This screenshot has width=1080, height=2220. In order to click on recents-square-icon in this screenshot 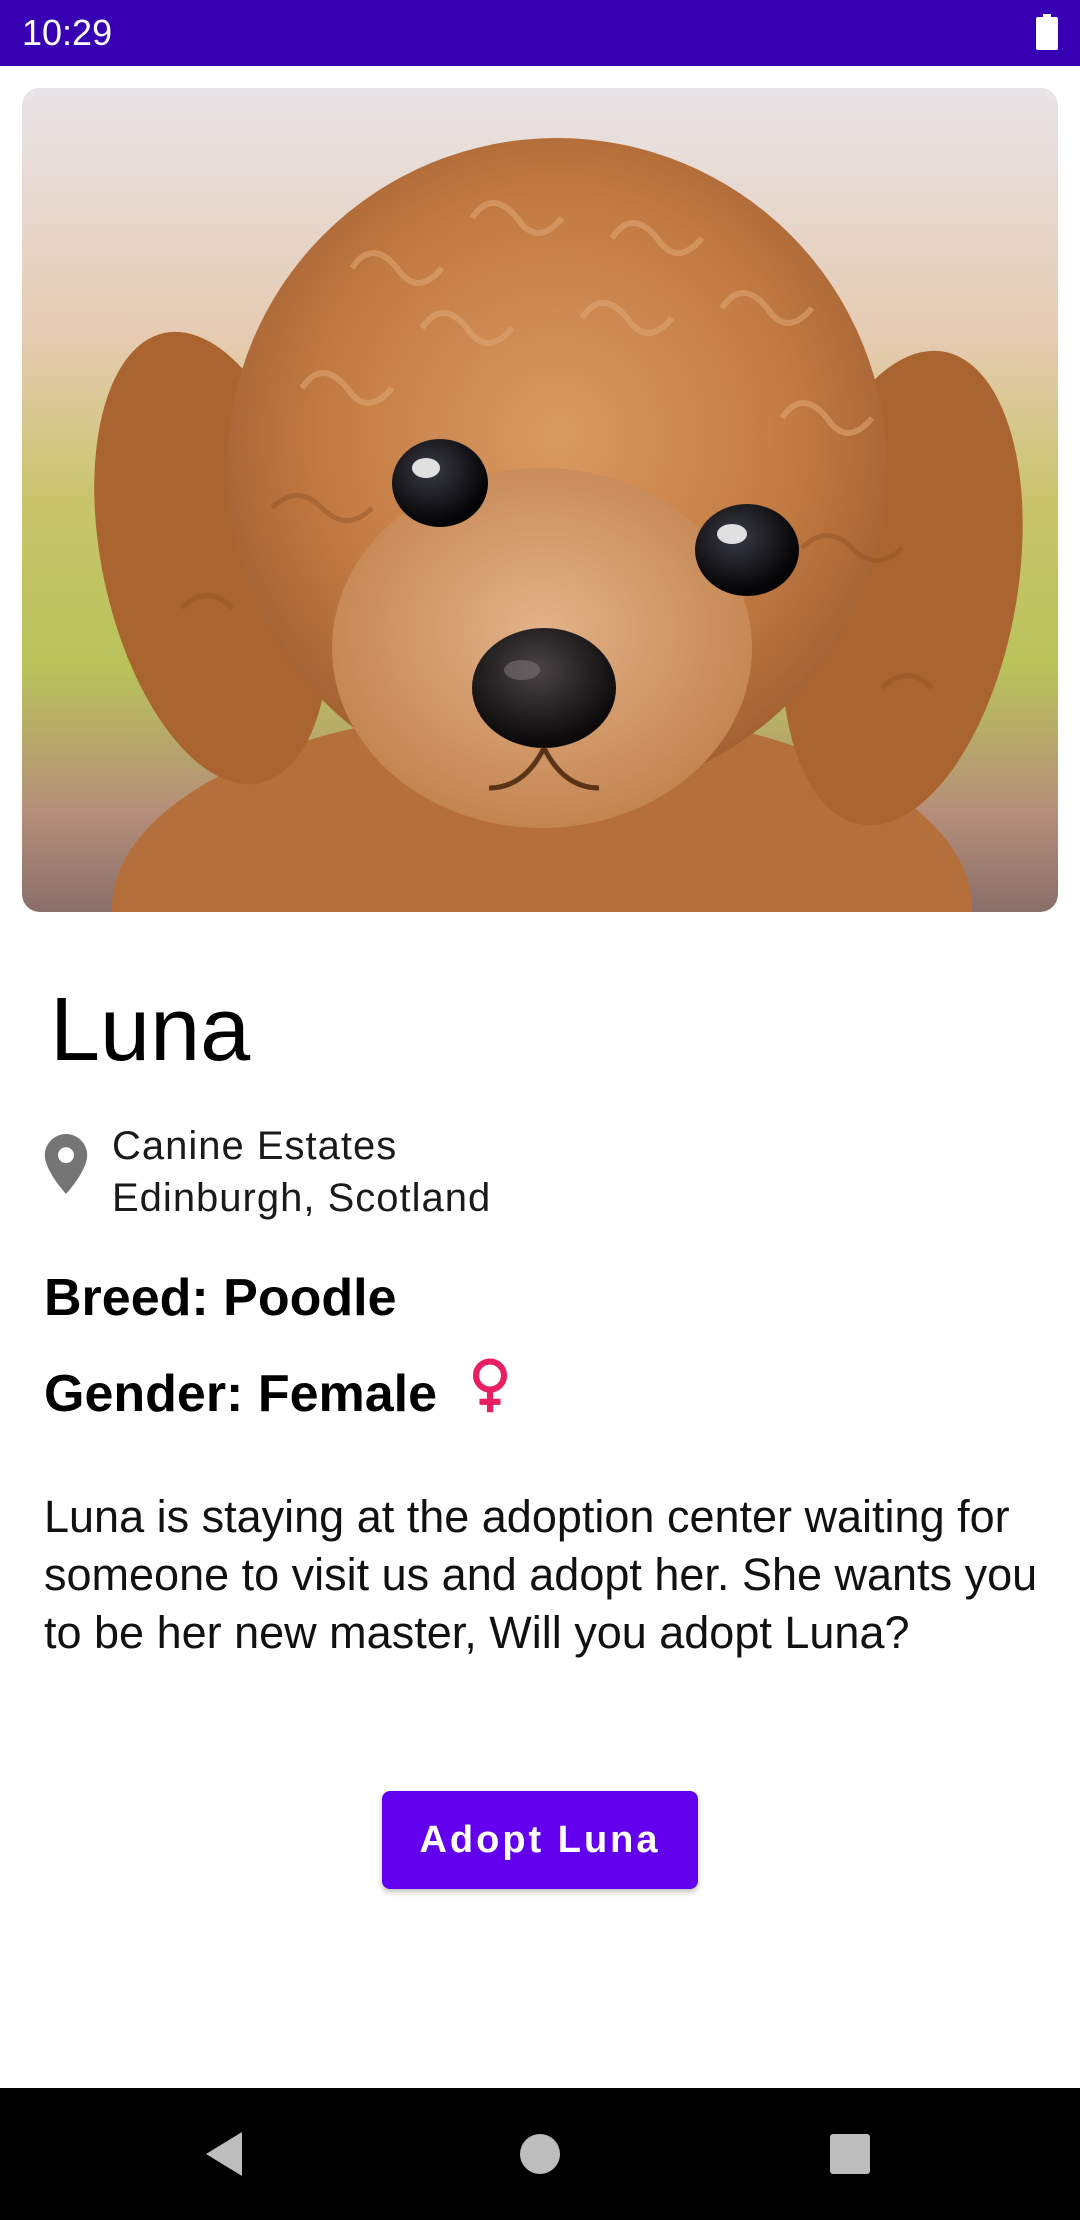, I will do `click(850, 2154)`.